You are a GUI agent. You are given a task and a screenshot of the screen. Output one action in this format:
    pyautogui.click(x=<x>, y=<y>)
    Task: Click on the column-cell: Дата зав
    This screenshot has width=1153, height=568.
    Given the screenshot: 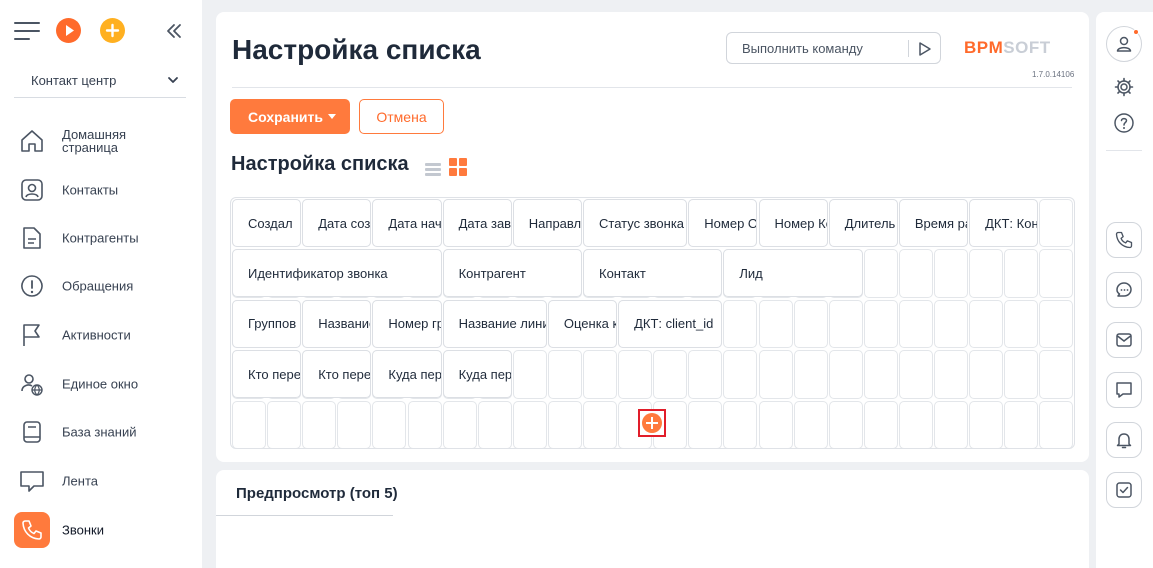 What is the action you would take?
    pyautogui.click(x=477, y=223)
    